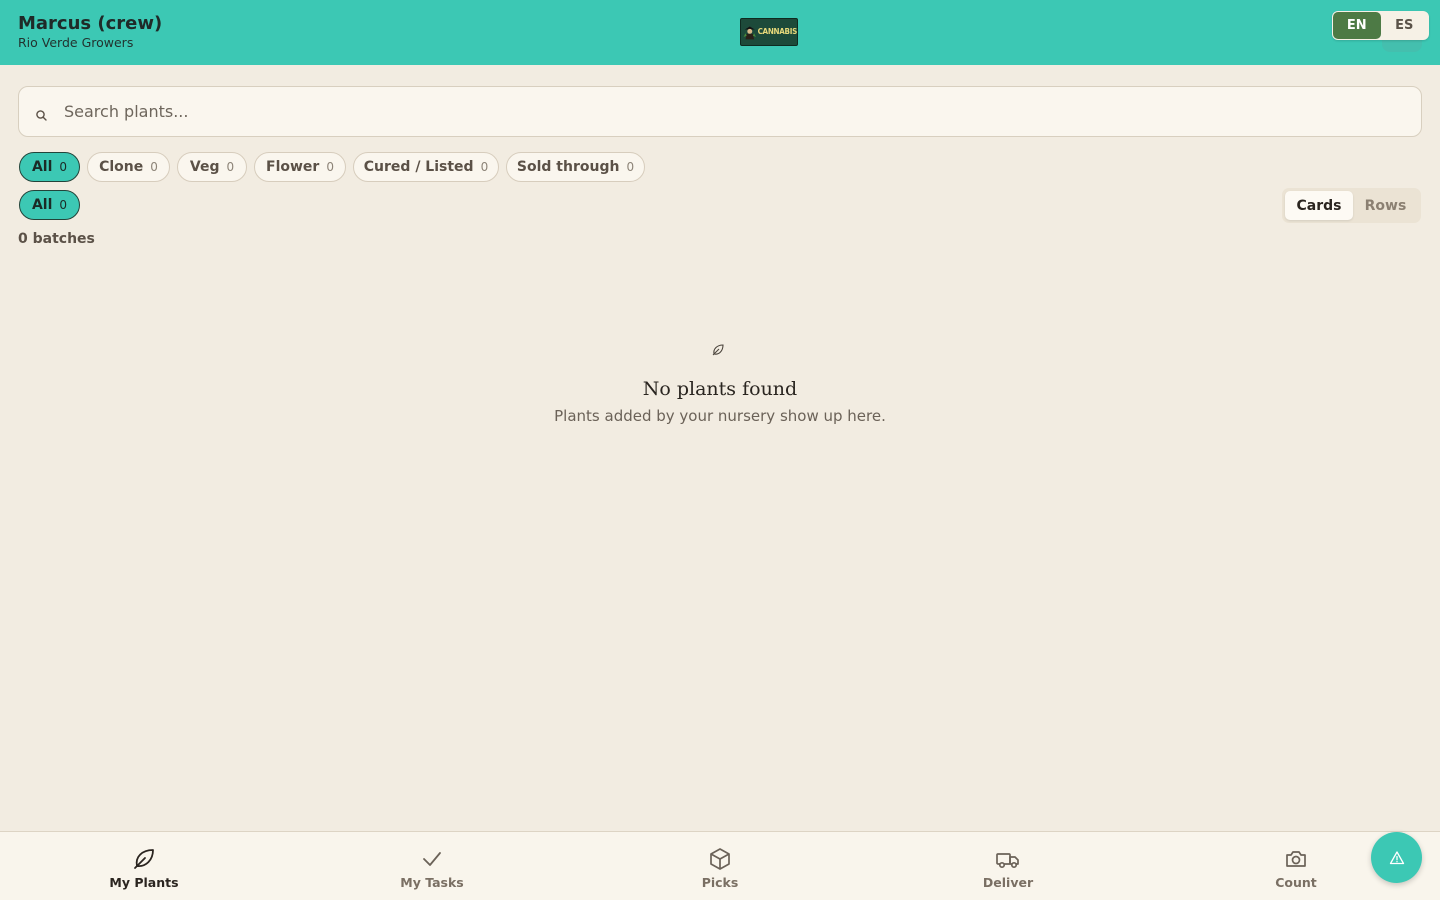 This screenshot has height=900, width=1440. I want to click on nav-my-tasks: My Tasks, so click(432, 866).